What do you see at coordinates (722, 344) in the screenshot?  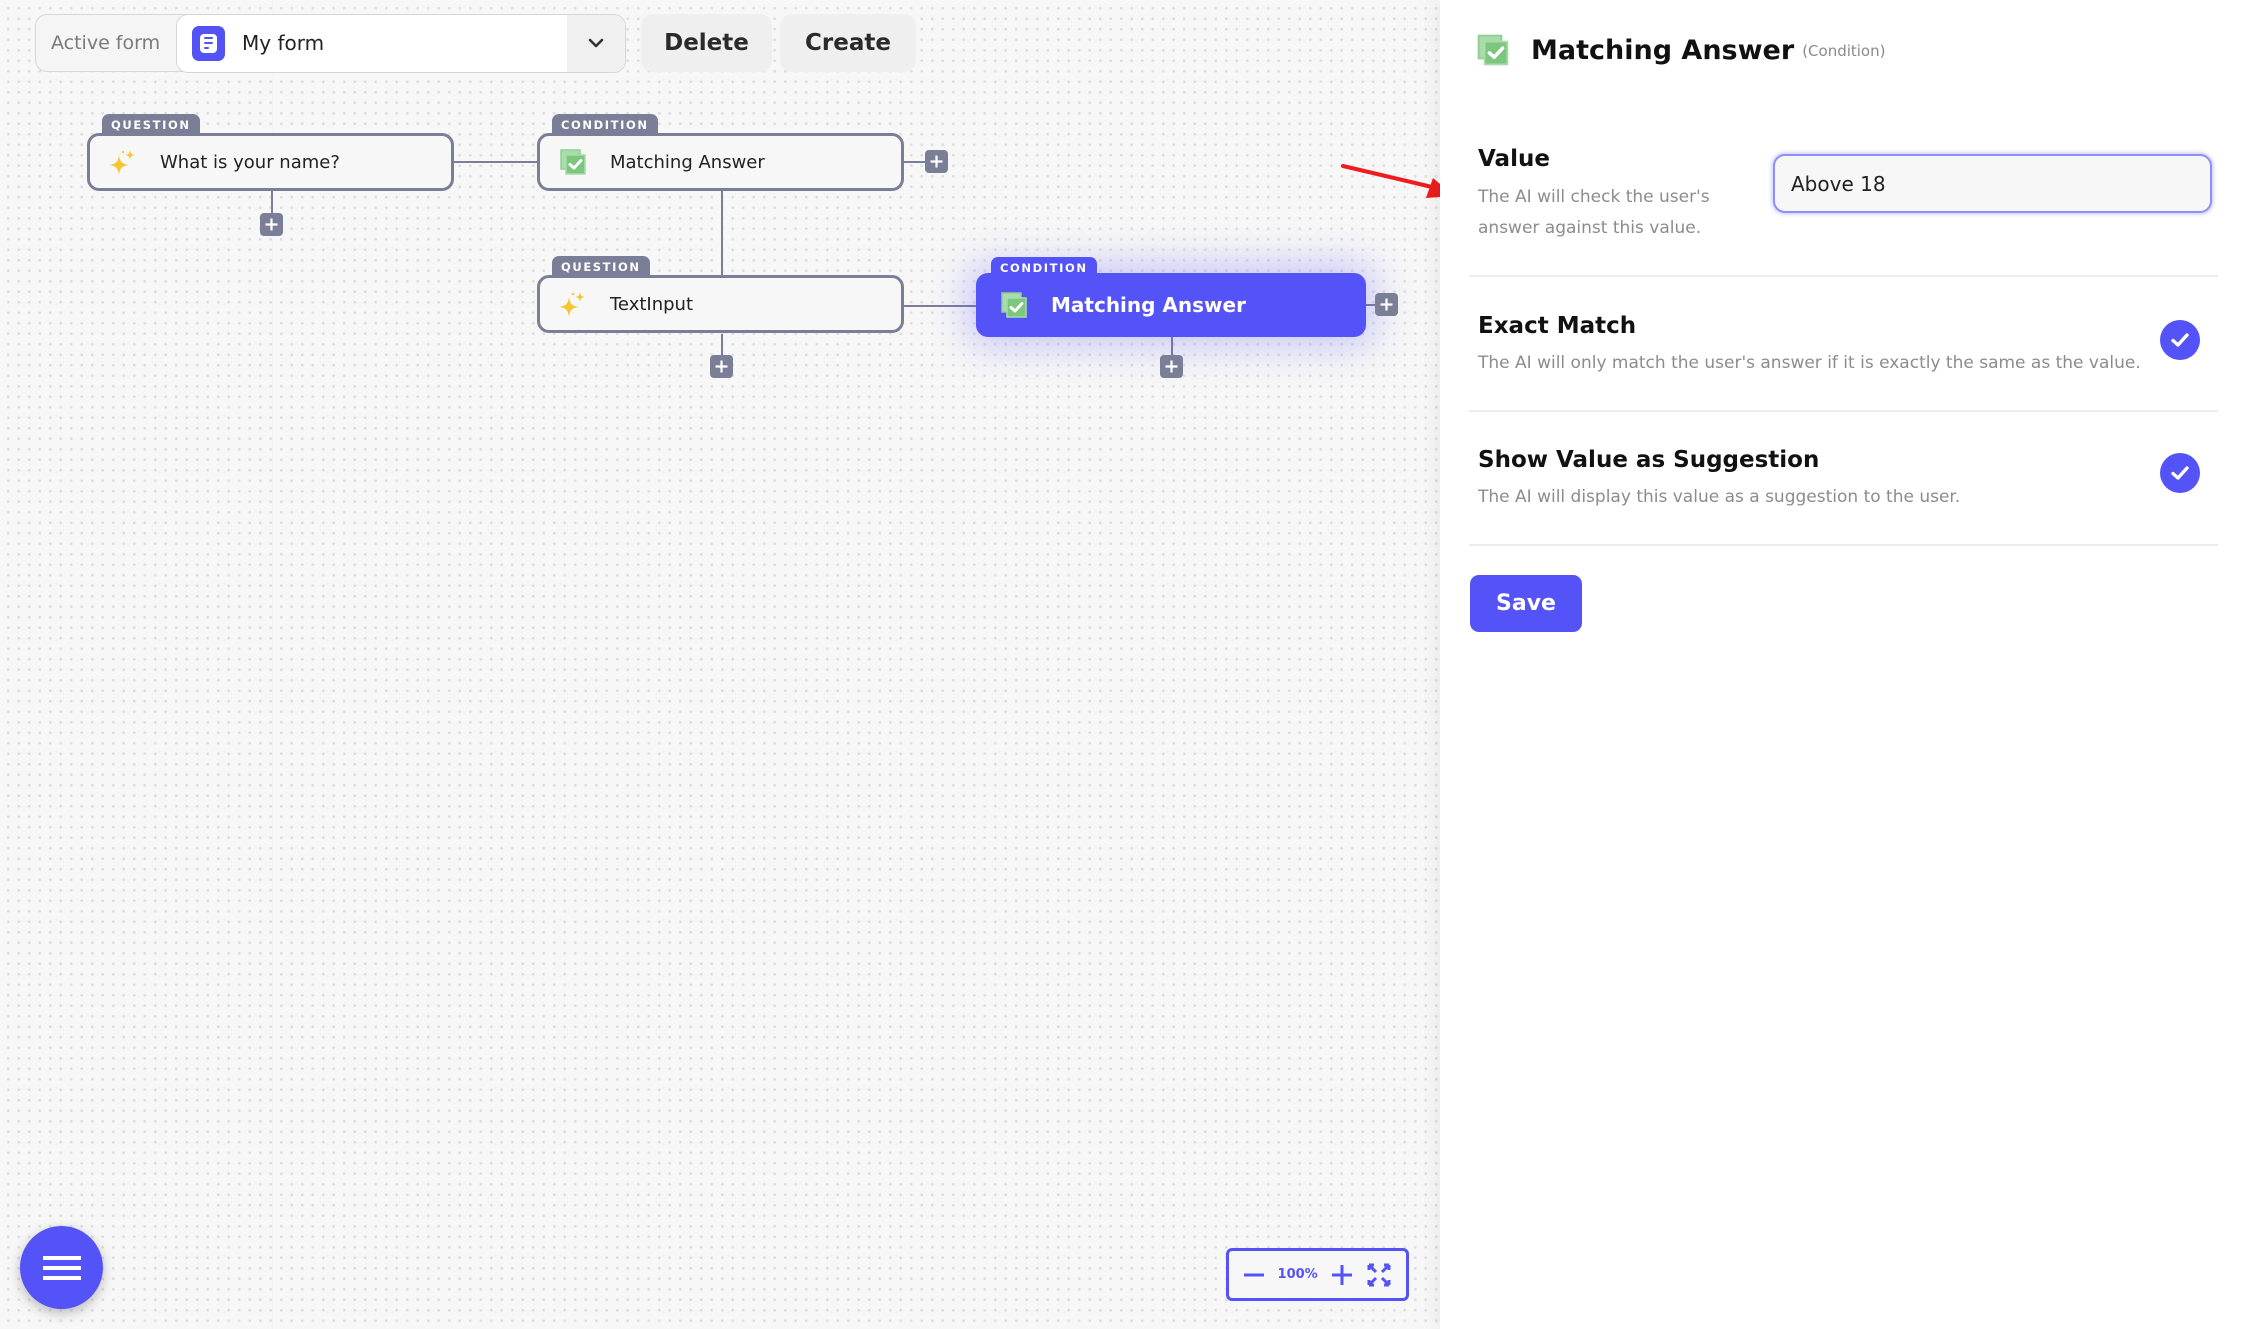 I see `edge-q2-plus` at bounding box center [722, 344].